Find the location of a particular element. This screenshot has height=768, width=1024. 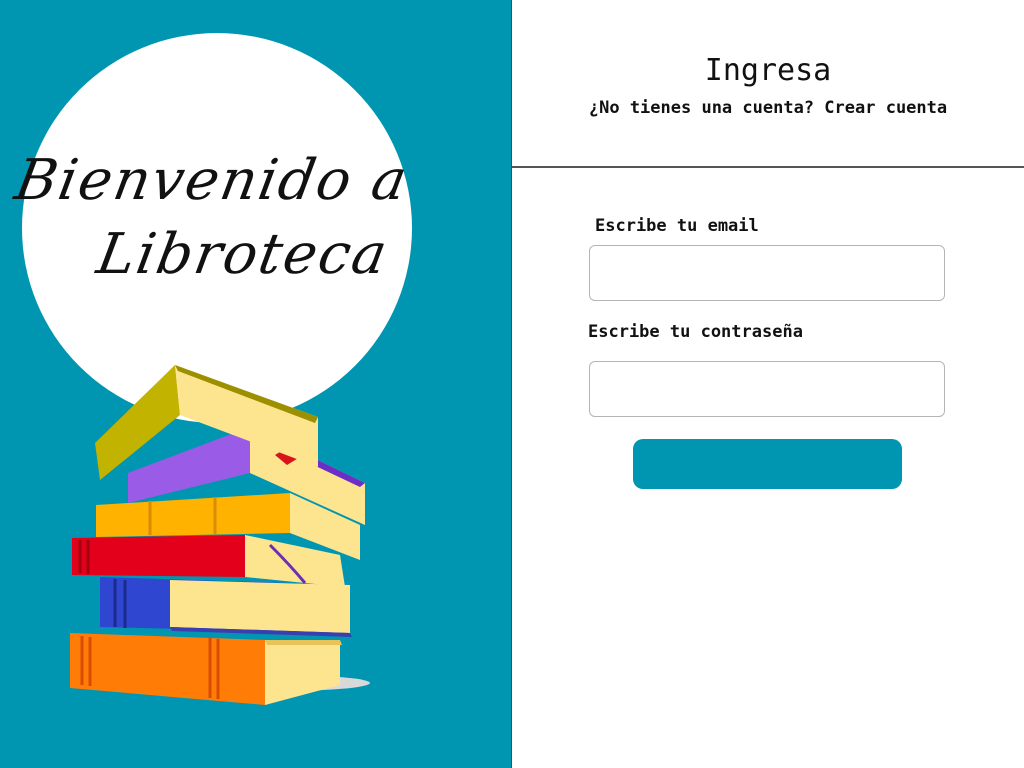

signup-prompt-text: ¿No tienes una cuenta? is located at coordinates (701, 108).